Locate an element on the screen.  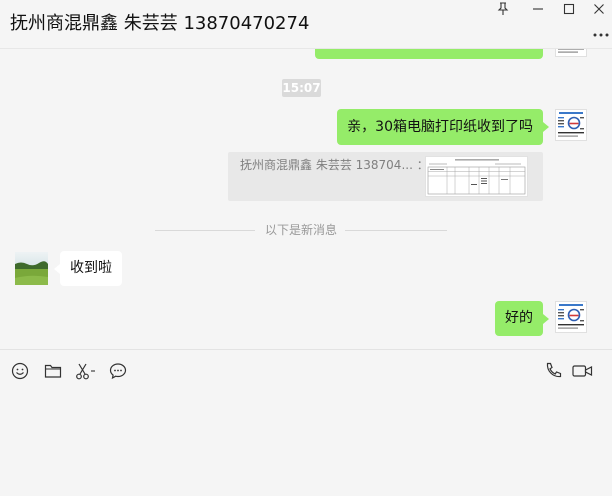
timestamp: 15:07 is located at coordinates (301, 88).